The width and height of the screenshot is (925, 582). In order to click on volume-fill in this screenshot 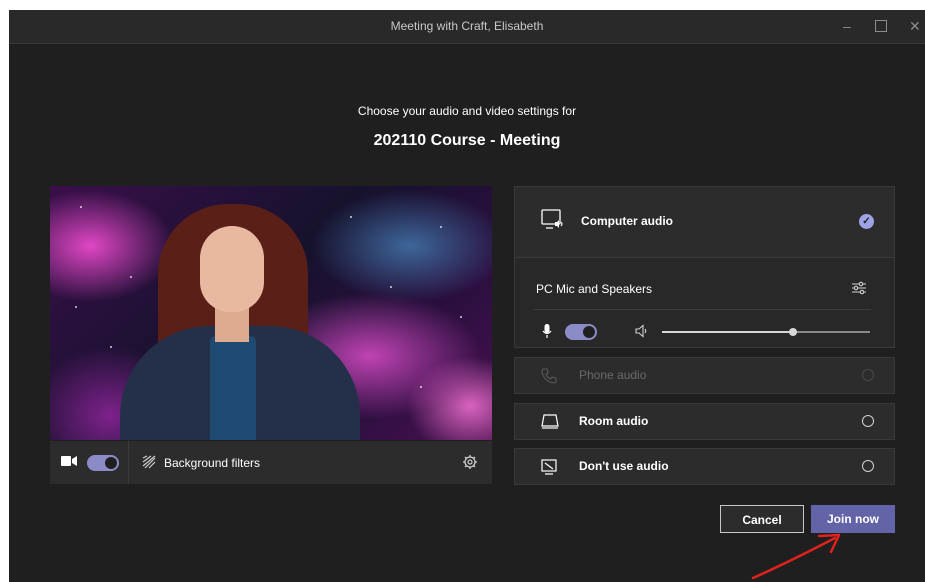, I will do `click(728, 332)`.